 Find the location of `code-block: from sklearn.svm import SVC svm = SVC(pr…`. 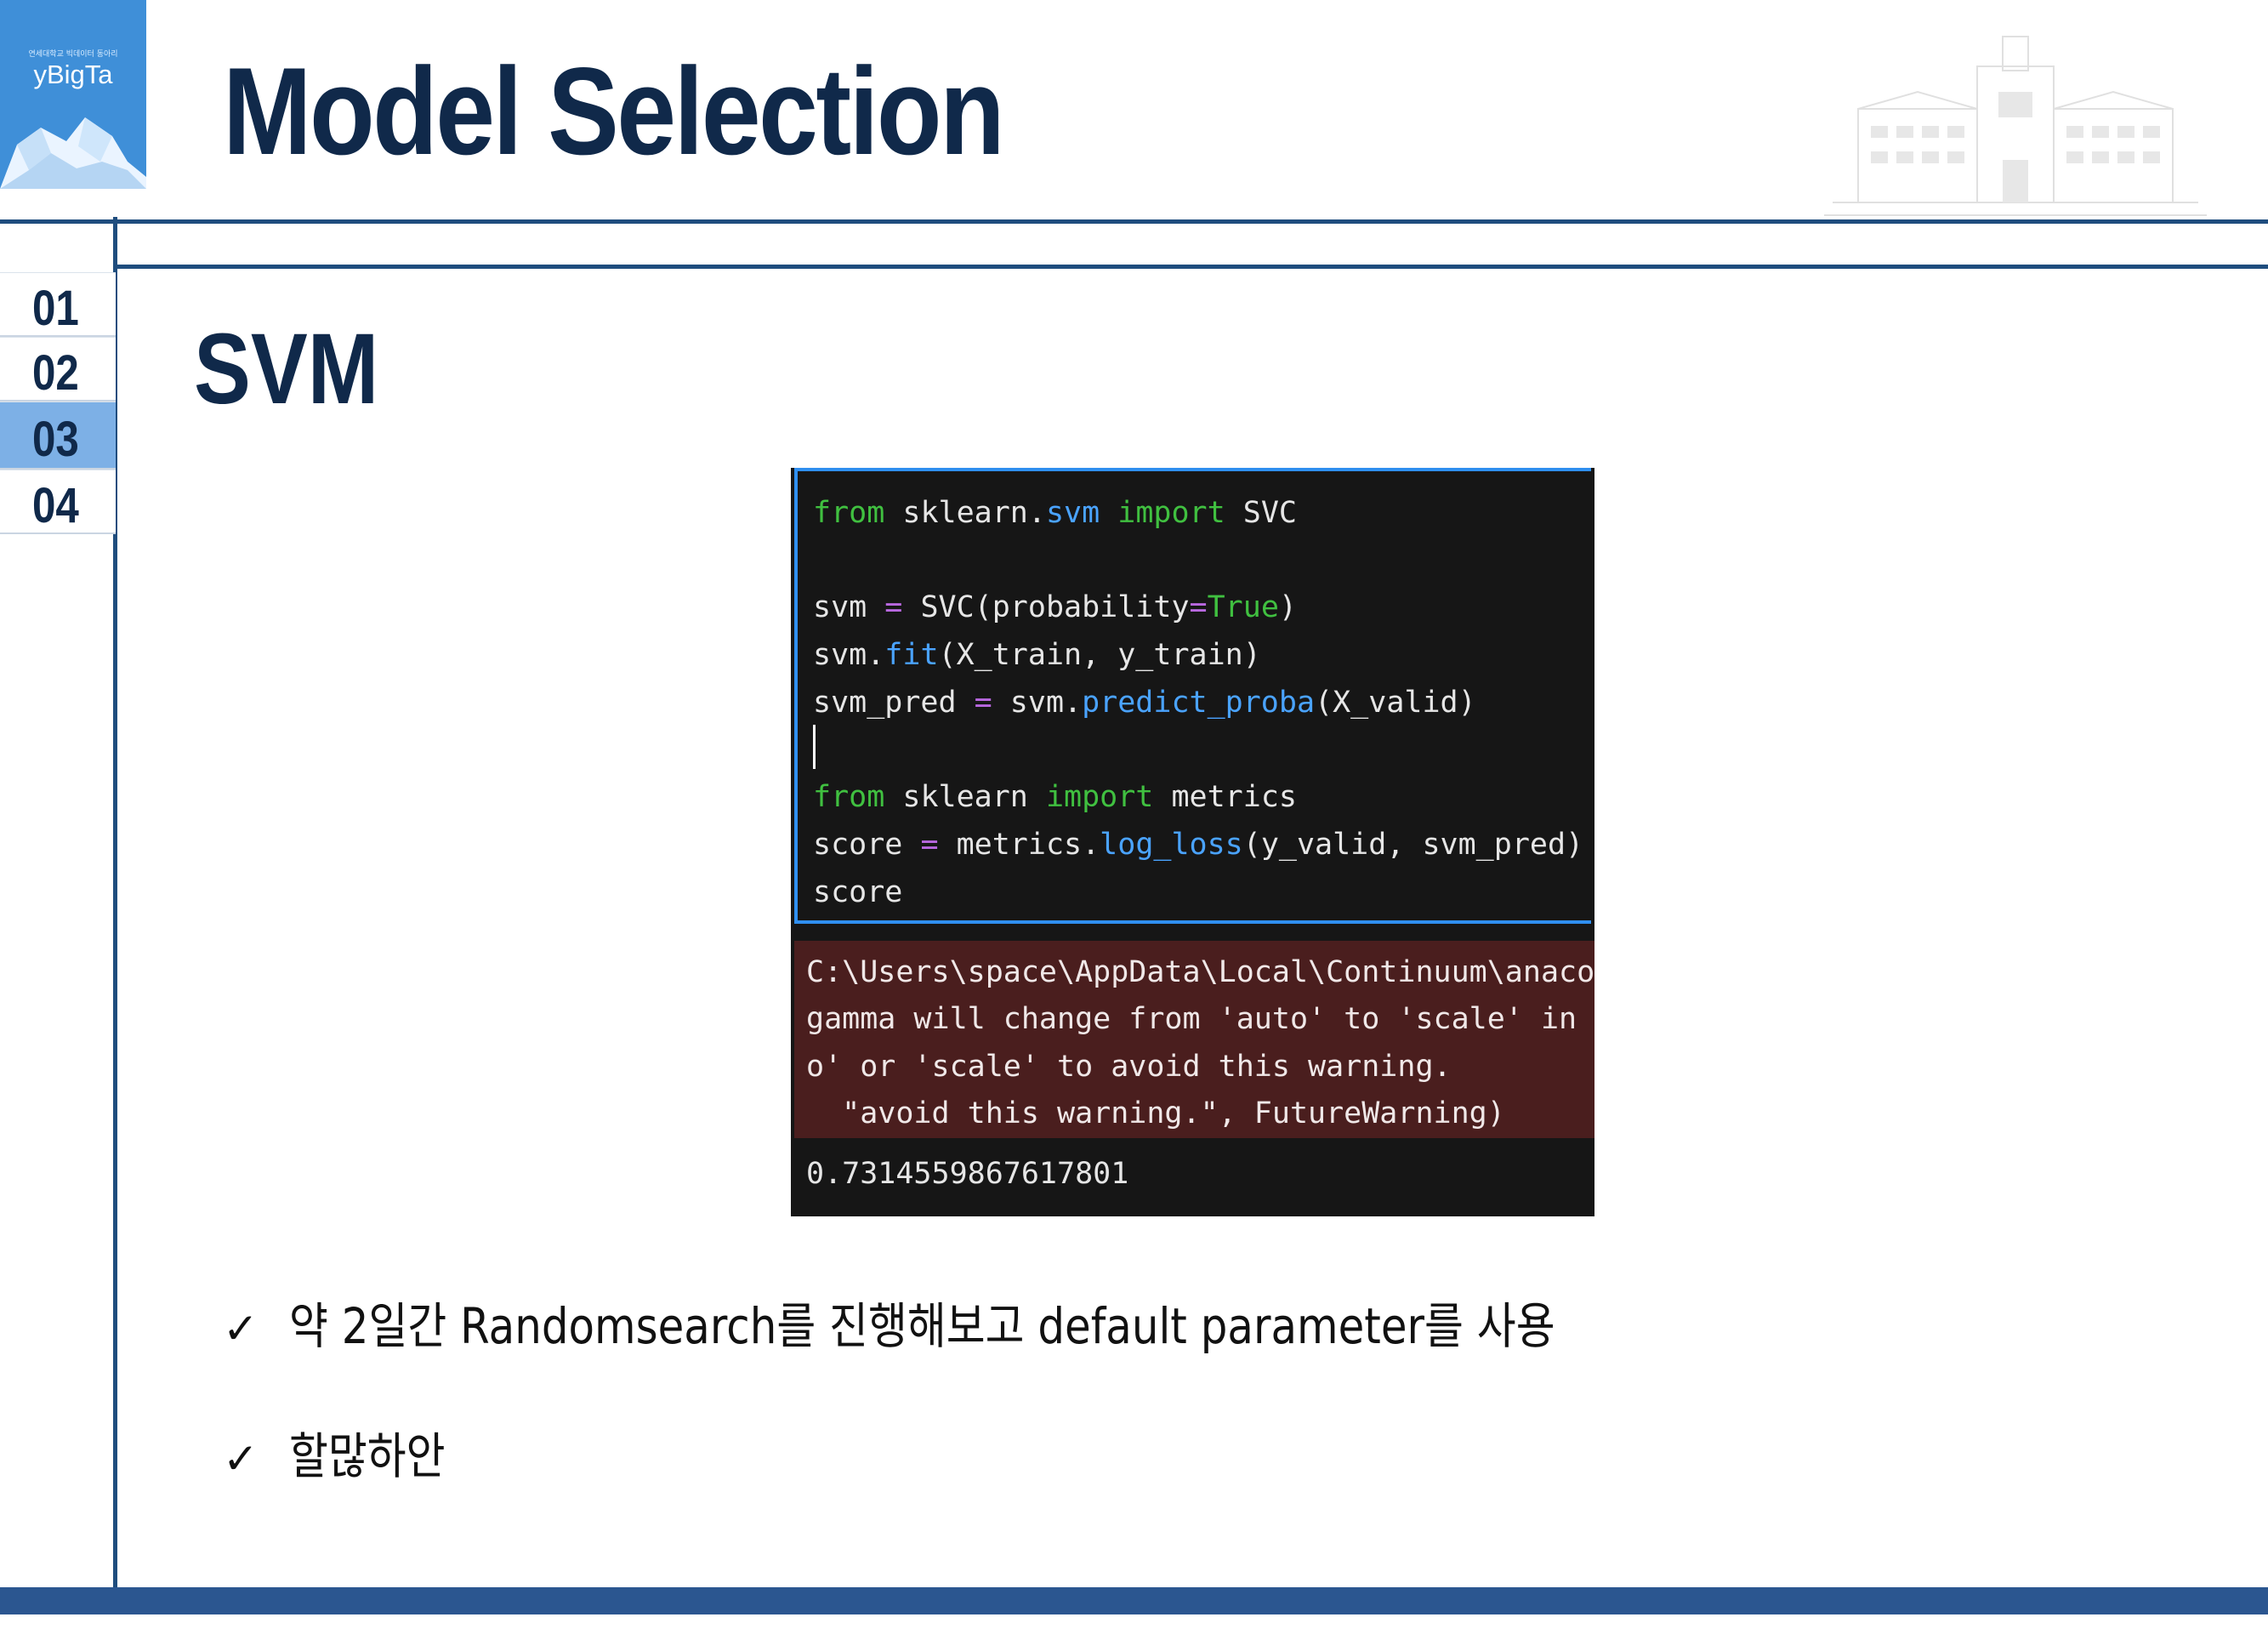

code-block: from sklearn.svm import SVC svm = SVC(pr… is located at coordinates (1198, 702).